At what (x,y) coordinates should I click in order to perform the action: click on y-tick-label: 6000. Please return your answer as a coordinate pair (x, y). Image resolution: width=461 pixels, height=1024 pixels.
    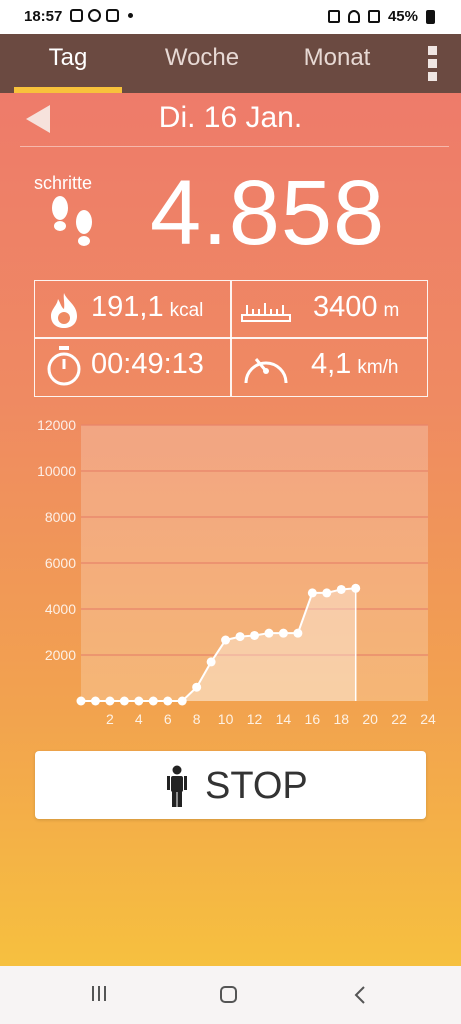
    Looking at the image, I should click on (60, 563).